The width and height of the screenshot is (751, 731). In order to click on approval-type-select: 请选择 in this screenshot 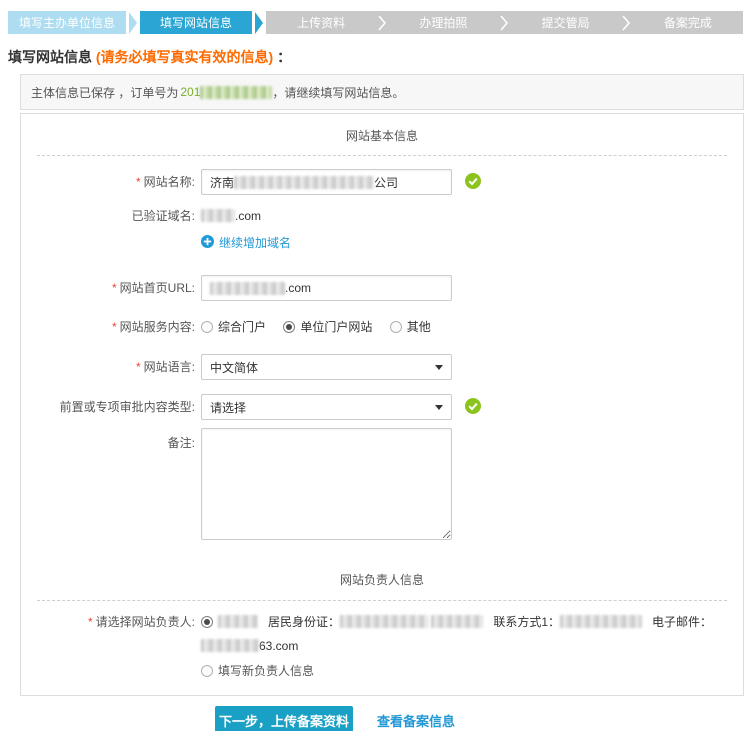, I will do `click(326, 407)`.